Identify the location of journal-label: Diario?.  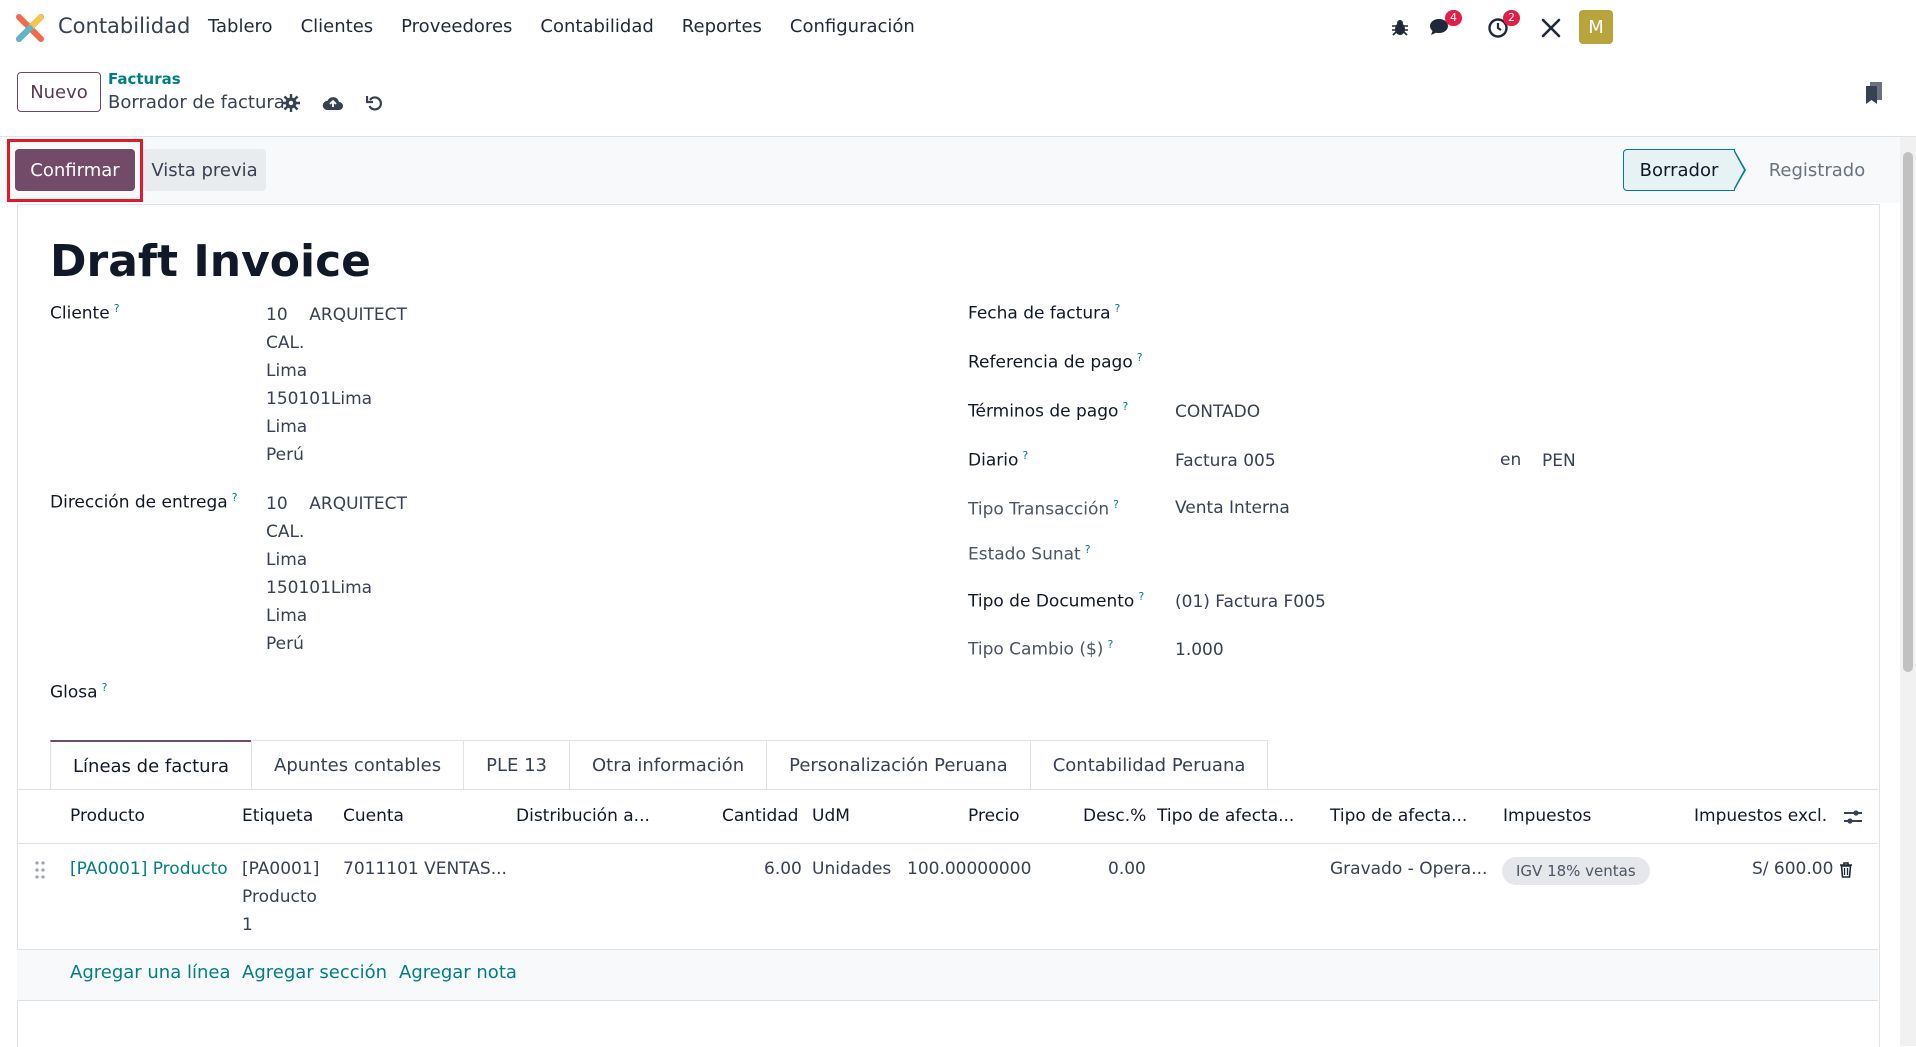
(998, 460).